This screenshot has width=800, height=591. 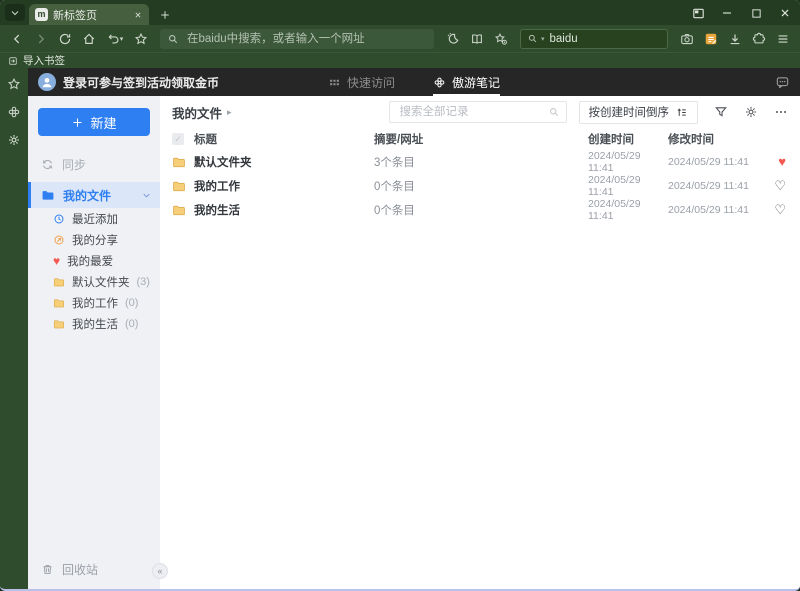 I want to click on browser-tab-newtab: m 新标签页, so click(x=89, y=14).